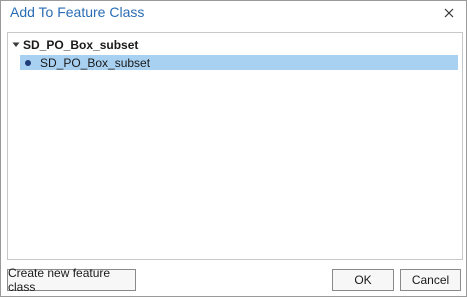 The image size is (467, 297). What do you see at coordinates (28, 62) in the screenshot?
I see `point-feature-icon` at bounding box center [28, 62].